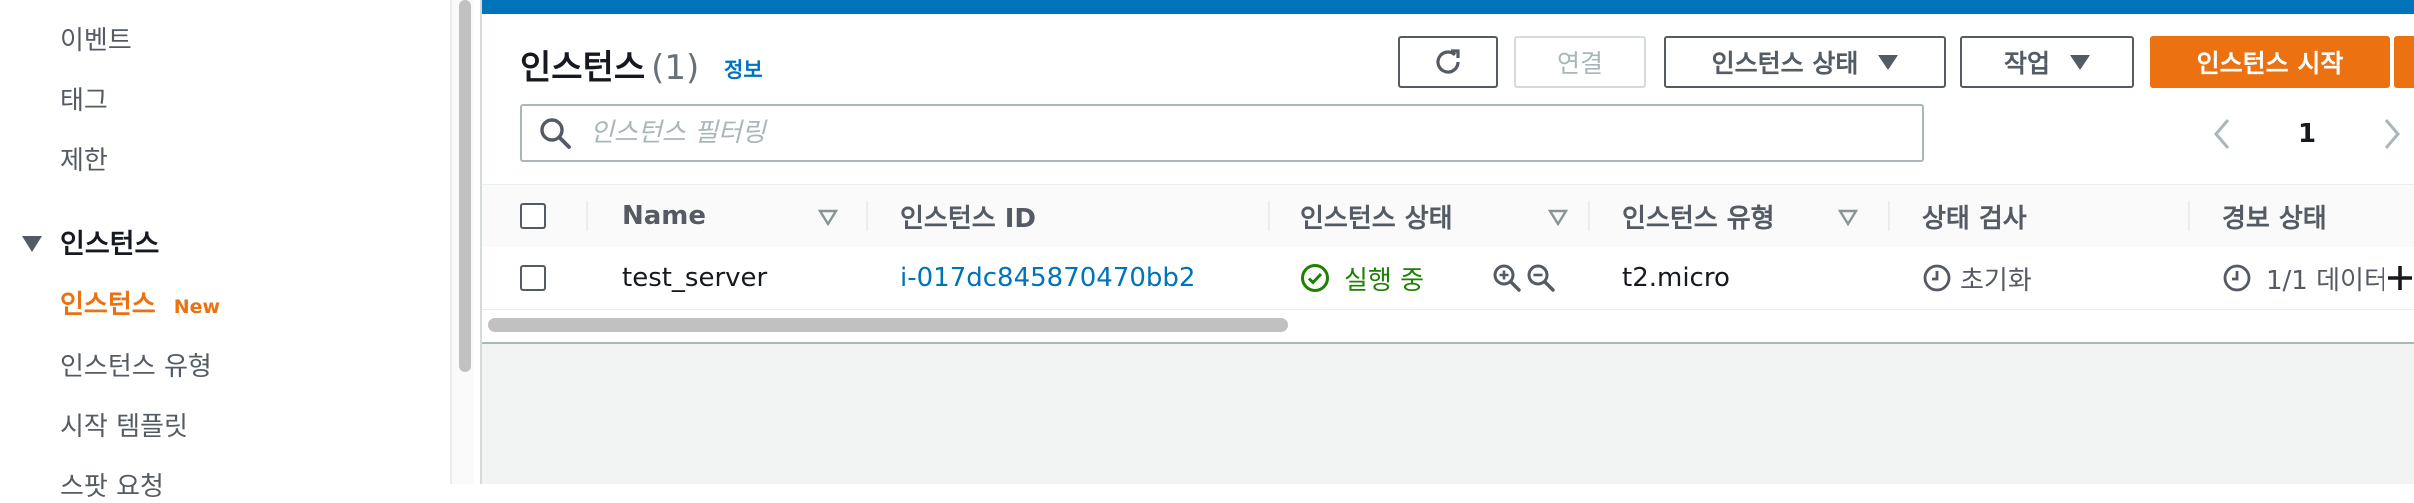 The image size is (2414, 503). What do you see at coordinates (1541, 278) in the screenshot?
I see `zoom-out-icon` at bounding box center [1541, 278].